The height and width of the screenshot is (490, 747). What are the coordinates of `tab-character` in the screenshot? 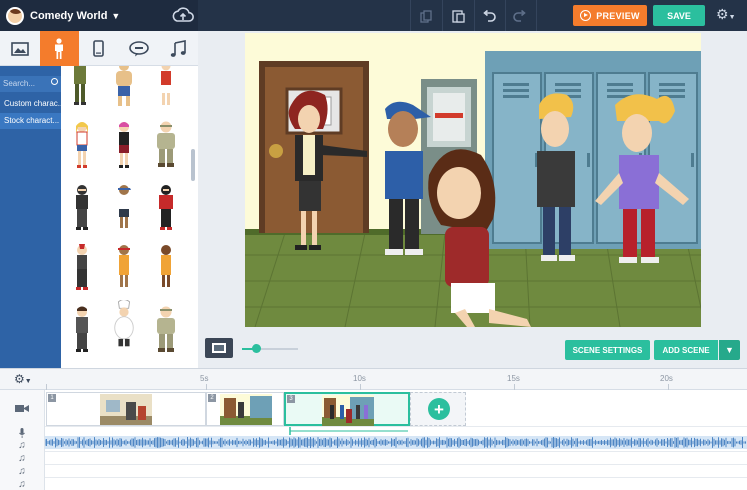 It's located at (59, 48).